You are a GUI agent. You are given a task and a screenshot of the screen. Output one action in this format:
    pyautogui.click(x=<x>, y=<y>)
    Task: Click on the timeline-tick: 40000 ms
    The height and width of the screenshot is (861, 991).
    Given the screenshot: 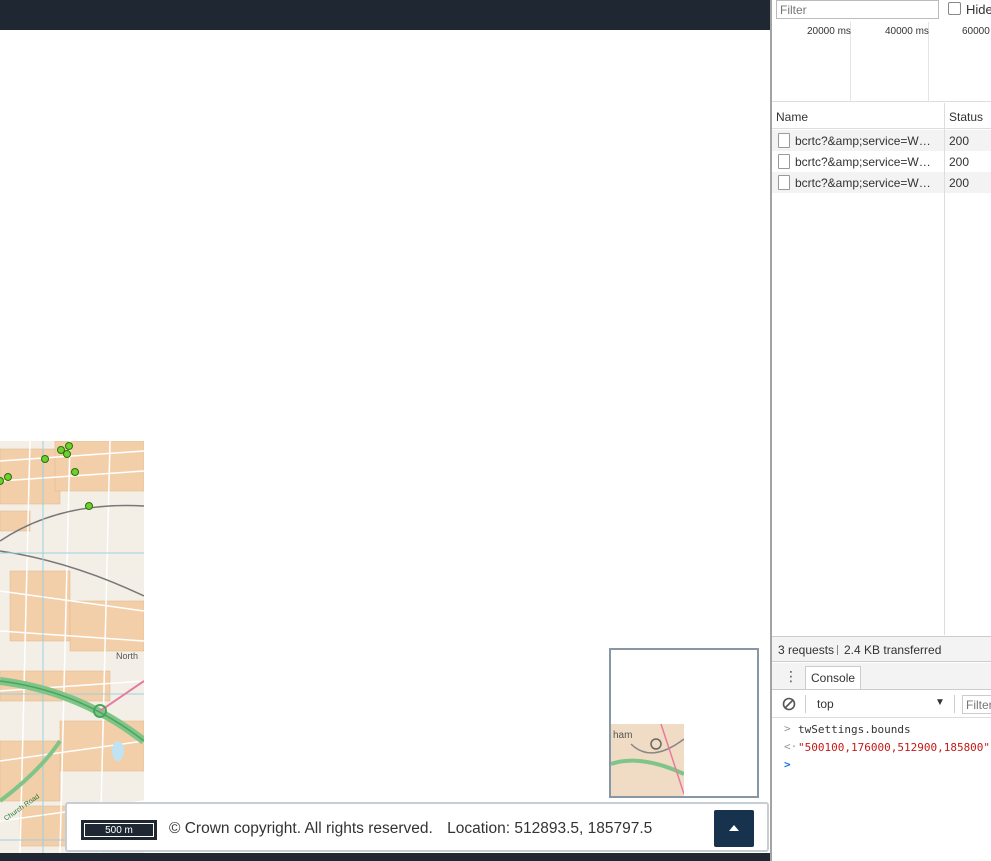 What is the action you would take?
    pyautogui.click(x=907, y=31)
    